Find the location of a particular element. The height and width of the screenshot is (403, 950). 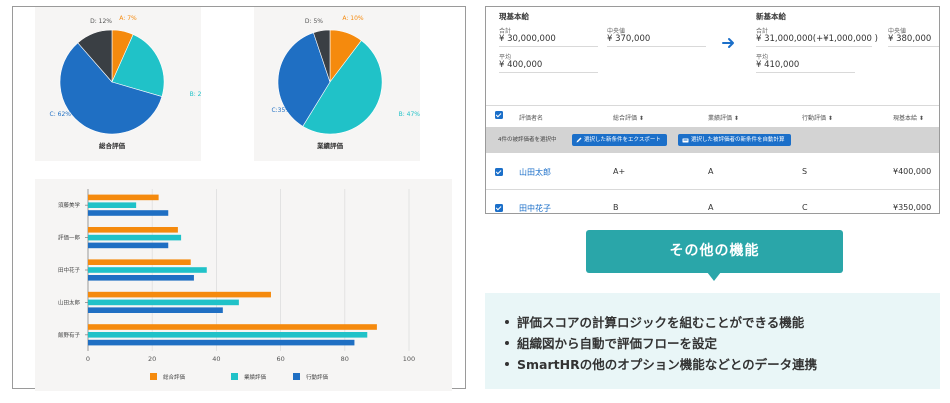

row-divider is located at coordinates (712, 189).